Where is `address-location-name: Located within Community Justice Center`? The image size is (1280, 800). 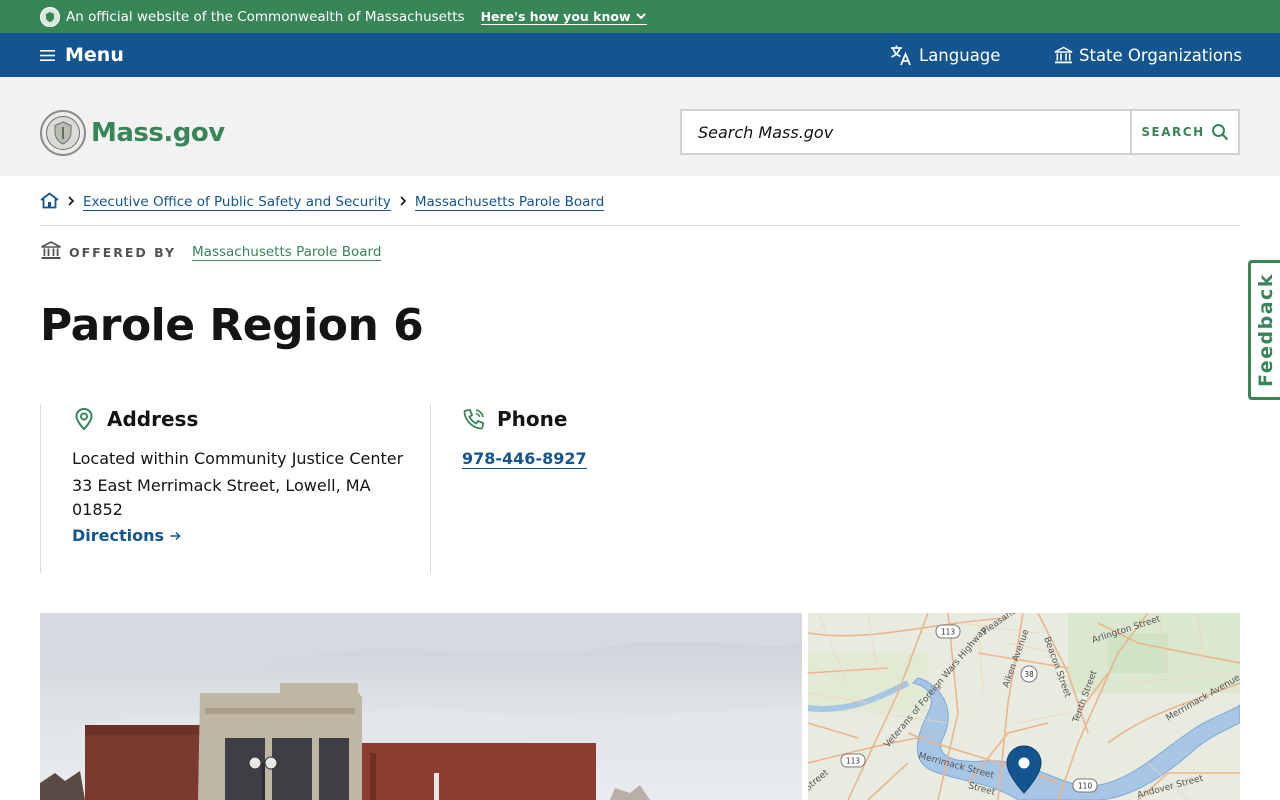
address-location-name: Located within Community Justice Center is located at coordinates (238, 458).